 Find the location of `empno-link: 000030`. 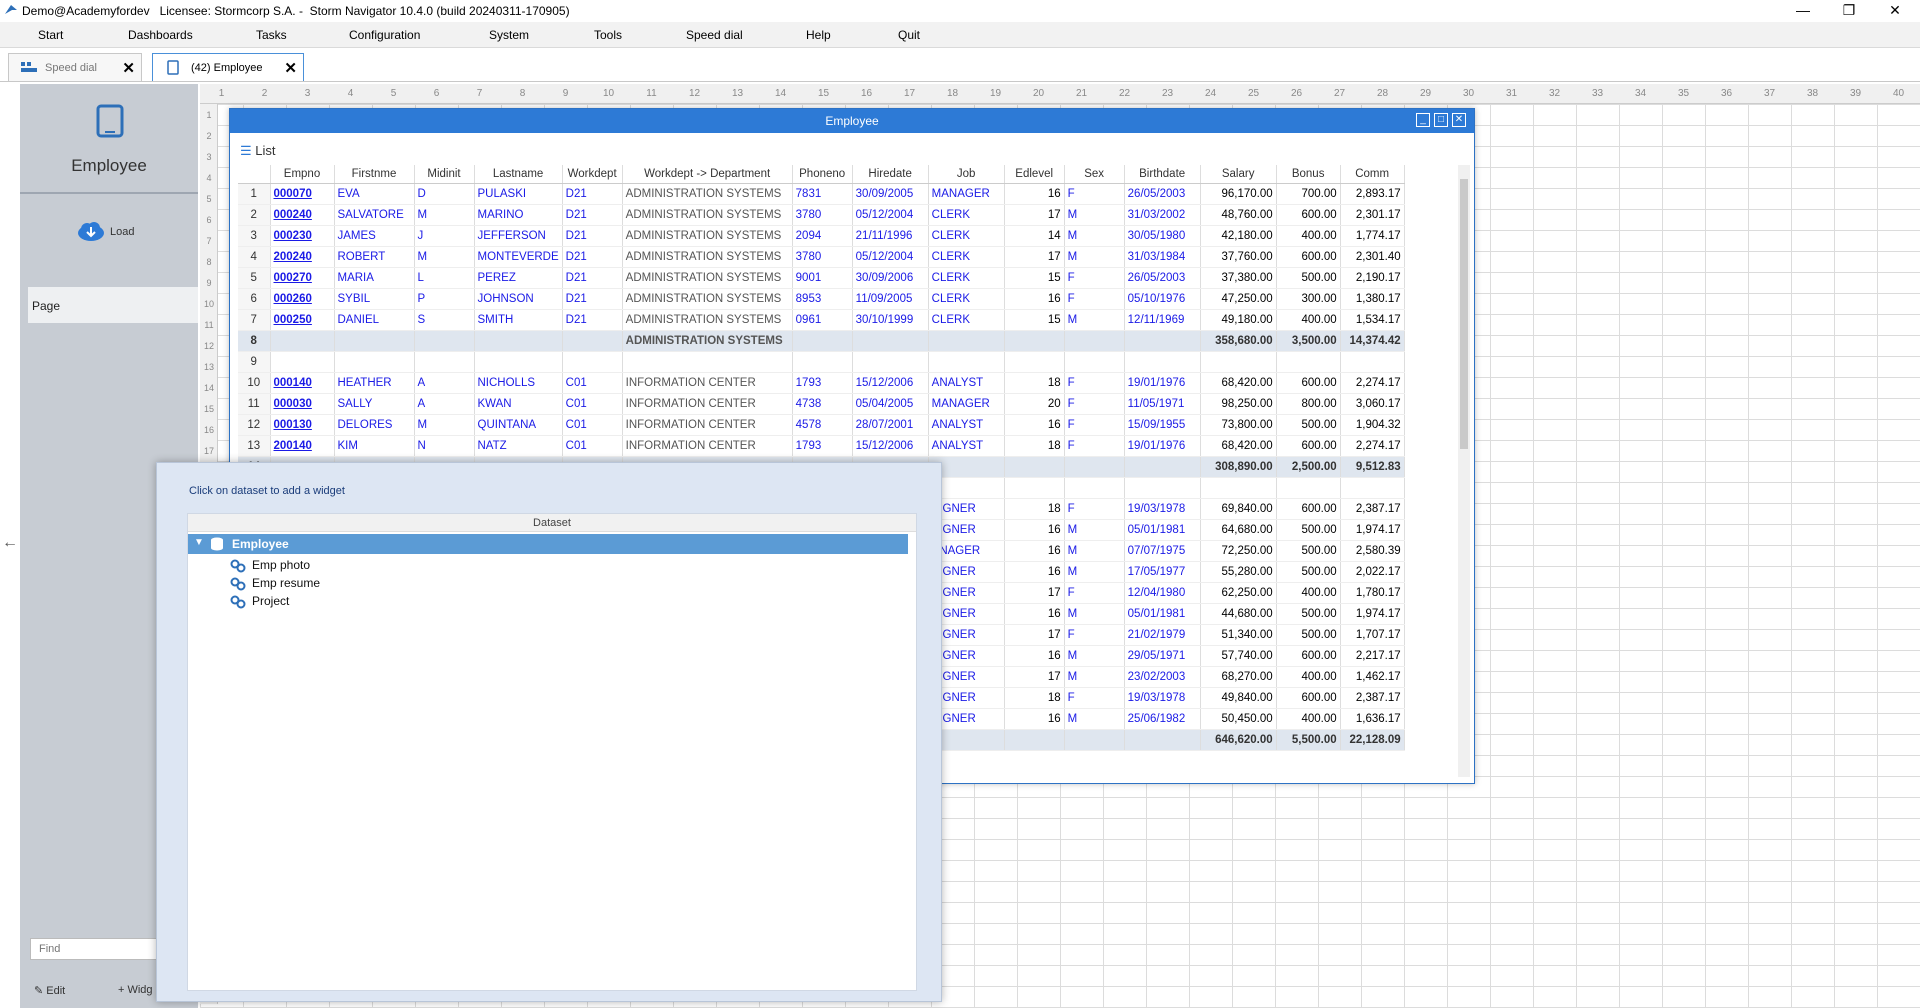

empno-link: 000030 is located at coordinates (302, 404).